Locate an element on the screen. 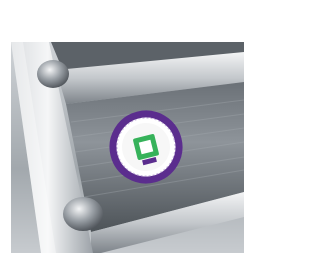 This screenshot has height=253, width=320. lower-bolt is located at coordinates (83, 214).